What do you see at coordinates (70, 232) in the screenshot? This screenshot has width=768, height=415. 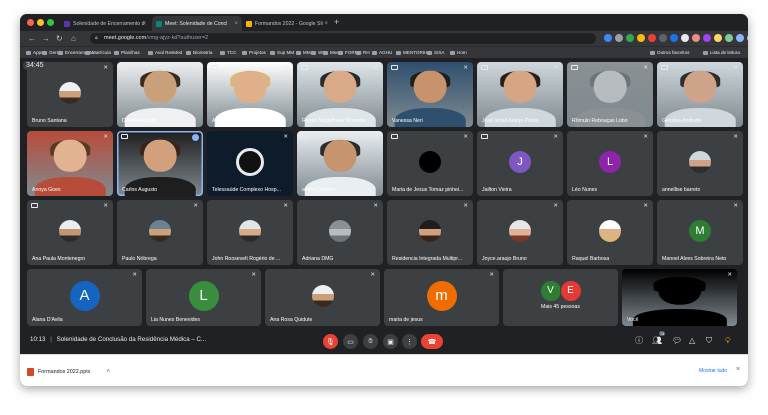 I see `participant-tile: ✕ Ana Paula Montenegro` at bounding box center [70, 232].